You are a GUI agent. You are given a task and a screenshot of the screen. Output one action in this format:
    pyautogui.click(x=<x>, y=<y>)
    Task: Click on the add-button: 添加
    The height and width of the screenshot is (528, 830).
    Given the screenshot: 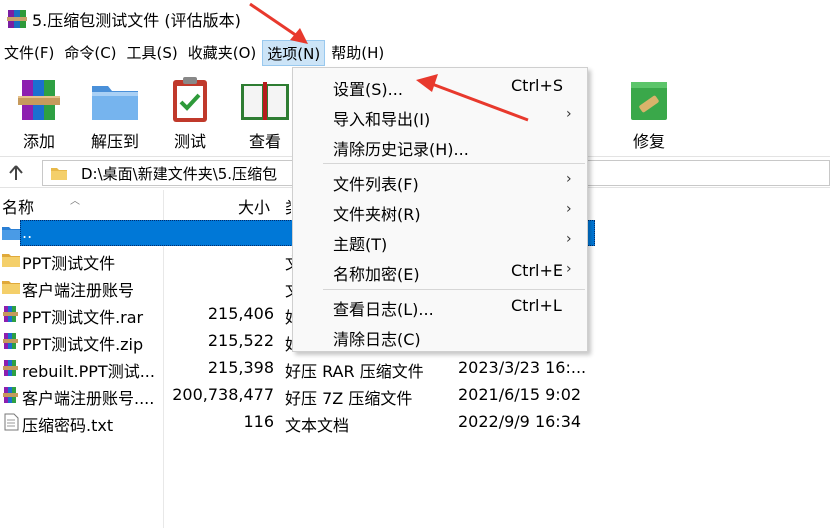 What is the action you would take?
    pyautogui.click(x=39, y=114)
    